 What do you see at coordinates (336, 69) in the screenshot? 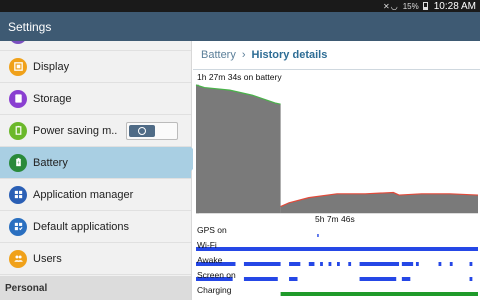
I see `divider` at bounding box center [336, 69].